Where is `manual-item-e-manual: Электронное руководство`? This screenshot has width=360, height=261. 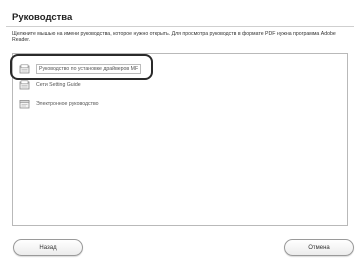 manual-item-e-manual: Электронное руководство is located at coordinates (59, 104).